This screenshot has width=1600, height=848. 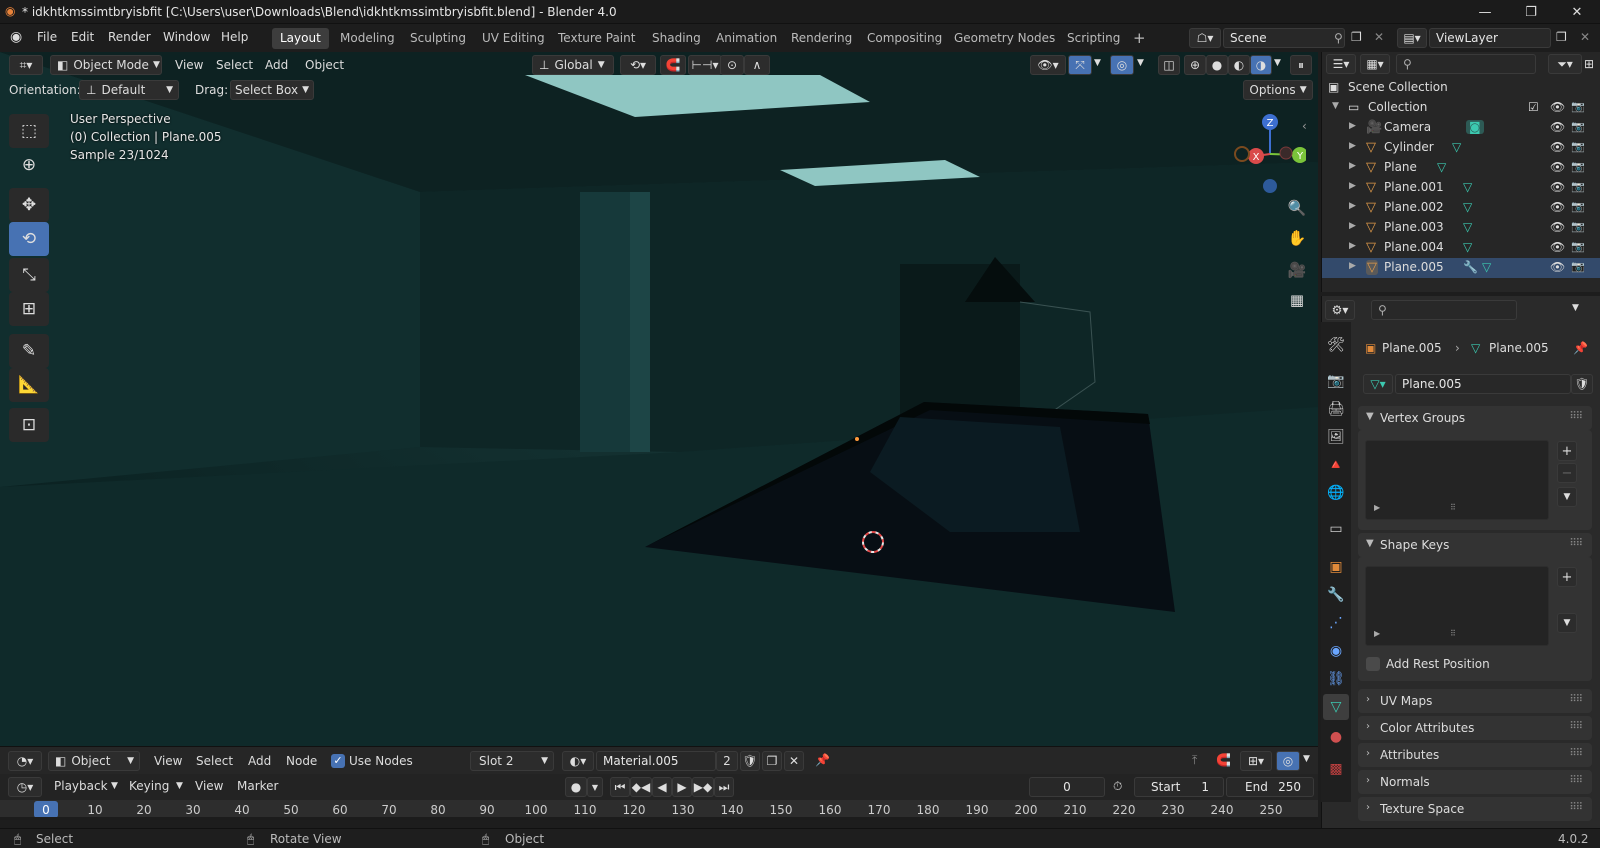 What do you see at coordinates (1270, 787) in the screenshot?
I see `end-frame-field: End 250` at bounding box center [1270, 787].